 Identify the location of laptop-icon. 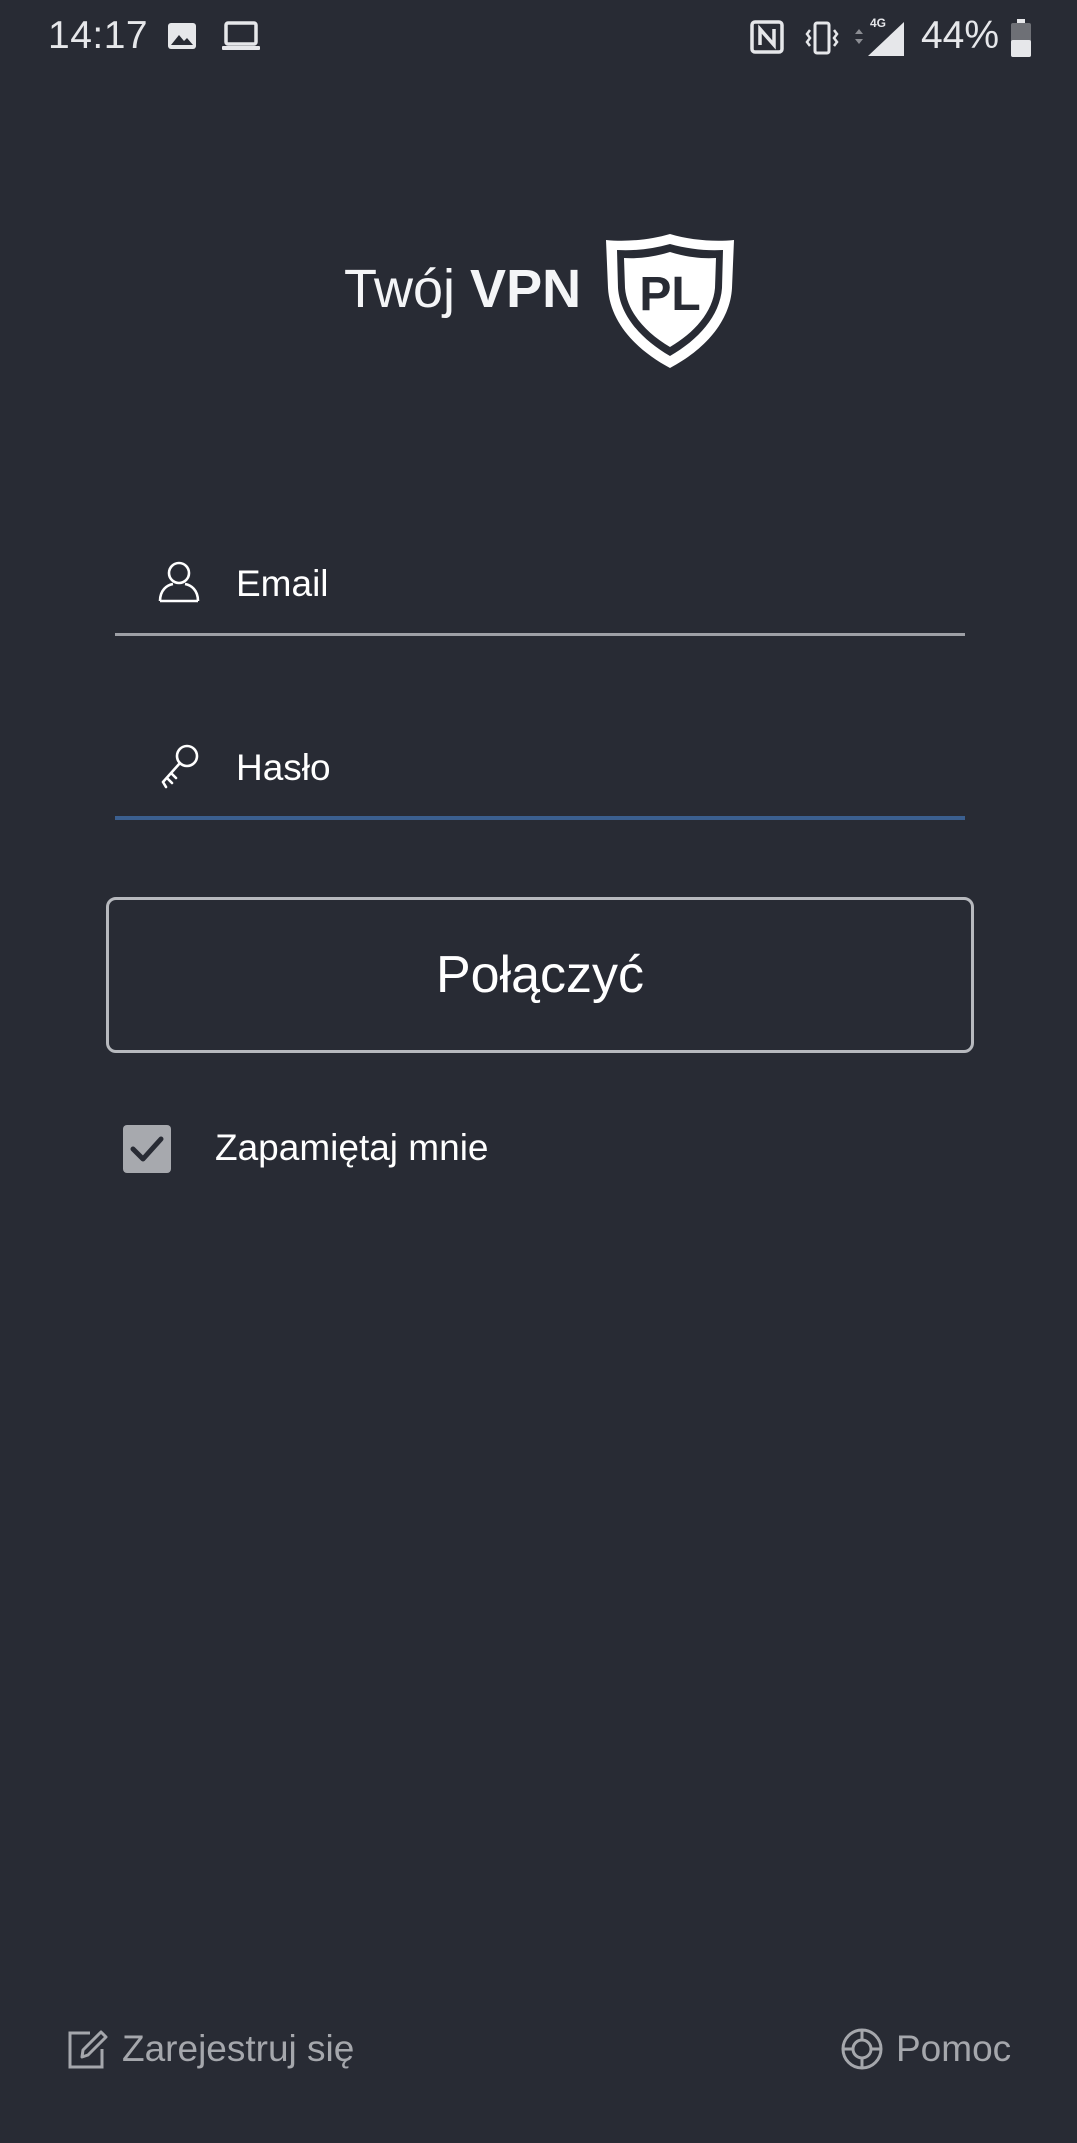
(241, 39).